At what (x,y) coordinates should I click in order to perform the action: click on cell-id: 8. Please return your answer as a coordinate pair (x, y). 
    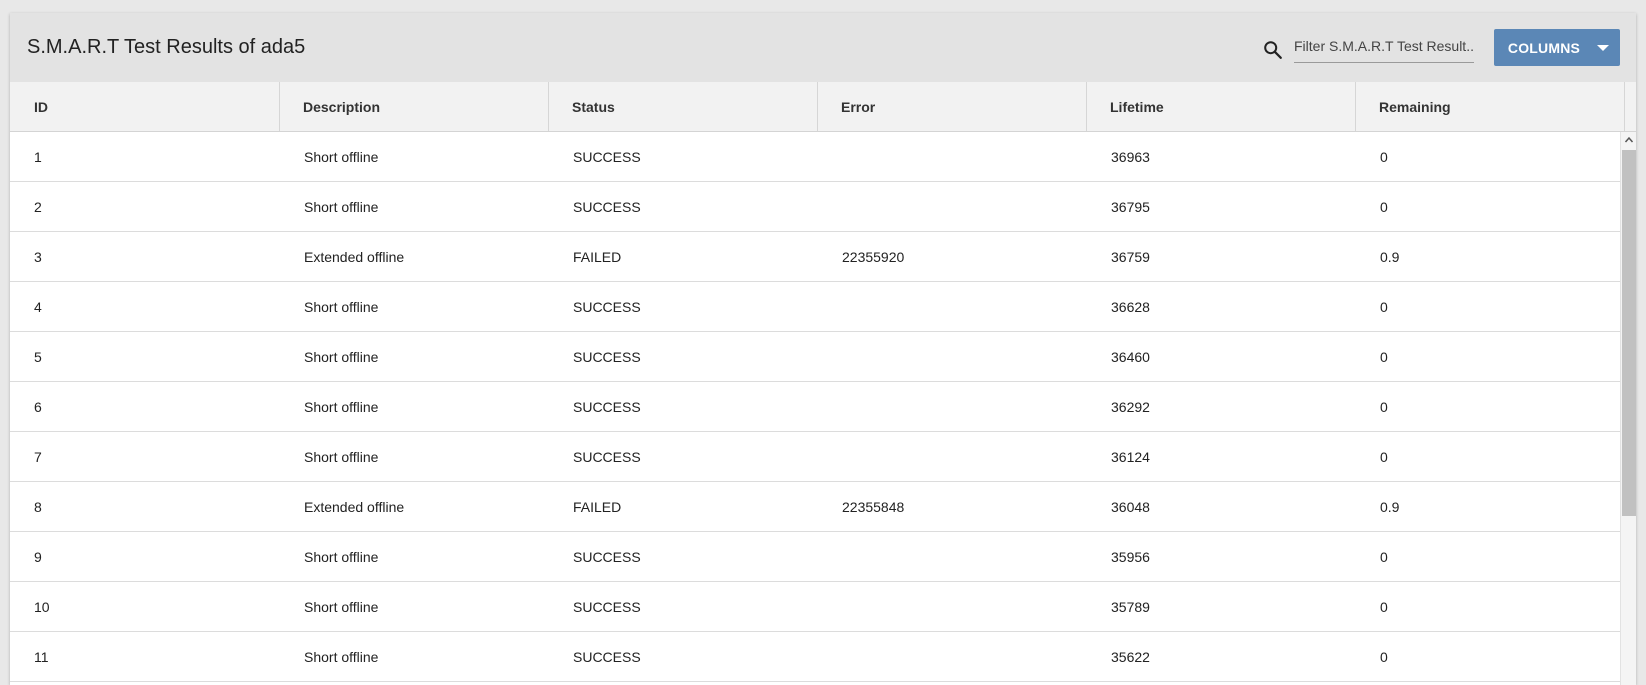
    Looking at the image, I should click on (38, 506).